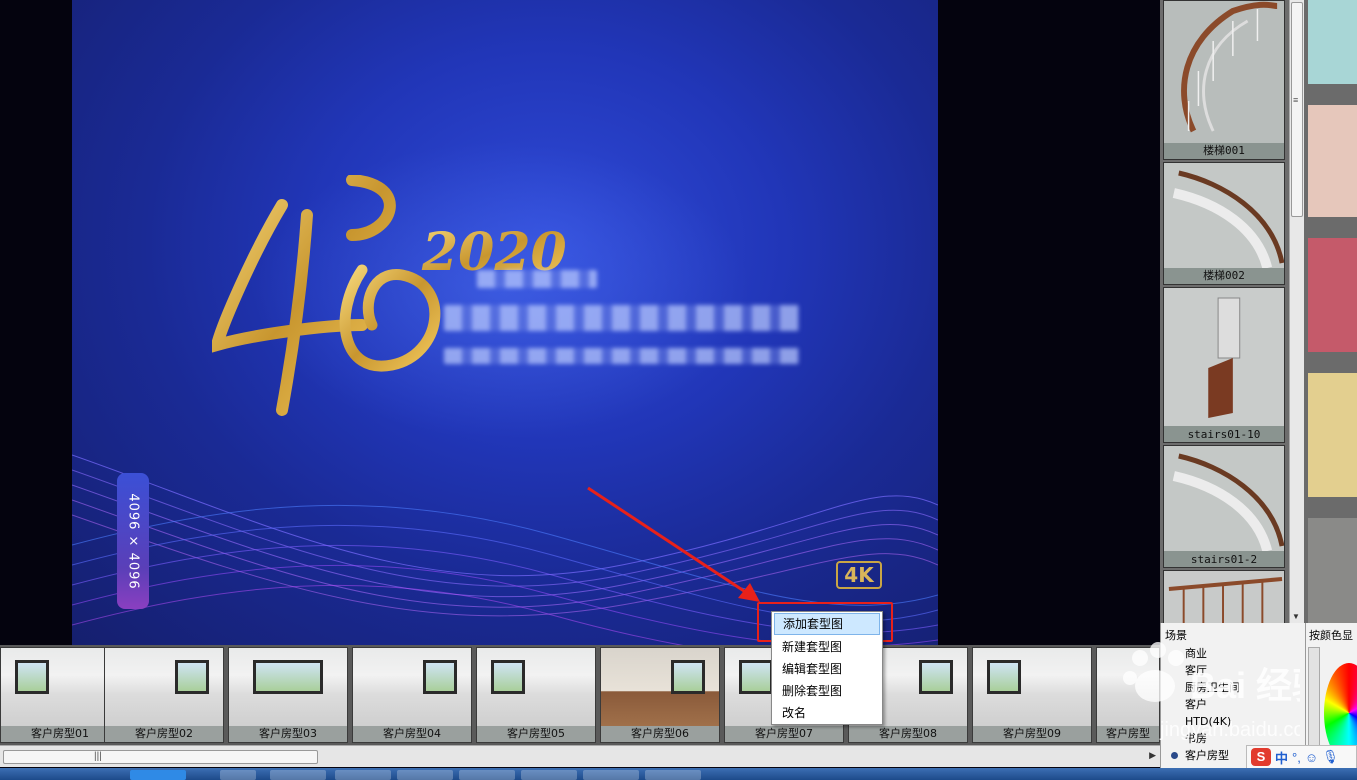 Image resolution: width=1357 pixels, height=780 pixels. I want to click on room-label: 客户房型02, so click(164, 733).